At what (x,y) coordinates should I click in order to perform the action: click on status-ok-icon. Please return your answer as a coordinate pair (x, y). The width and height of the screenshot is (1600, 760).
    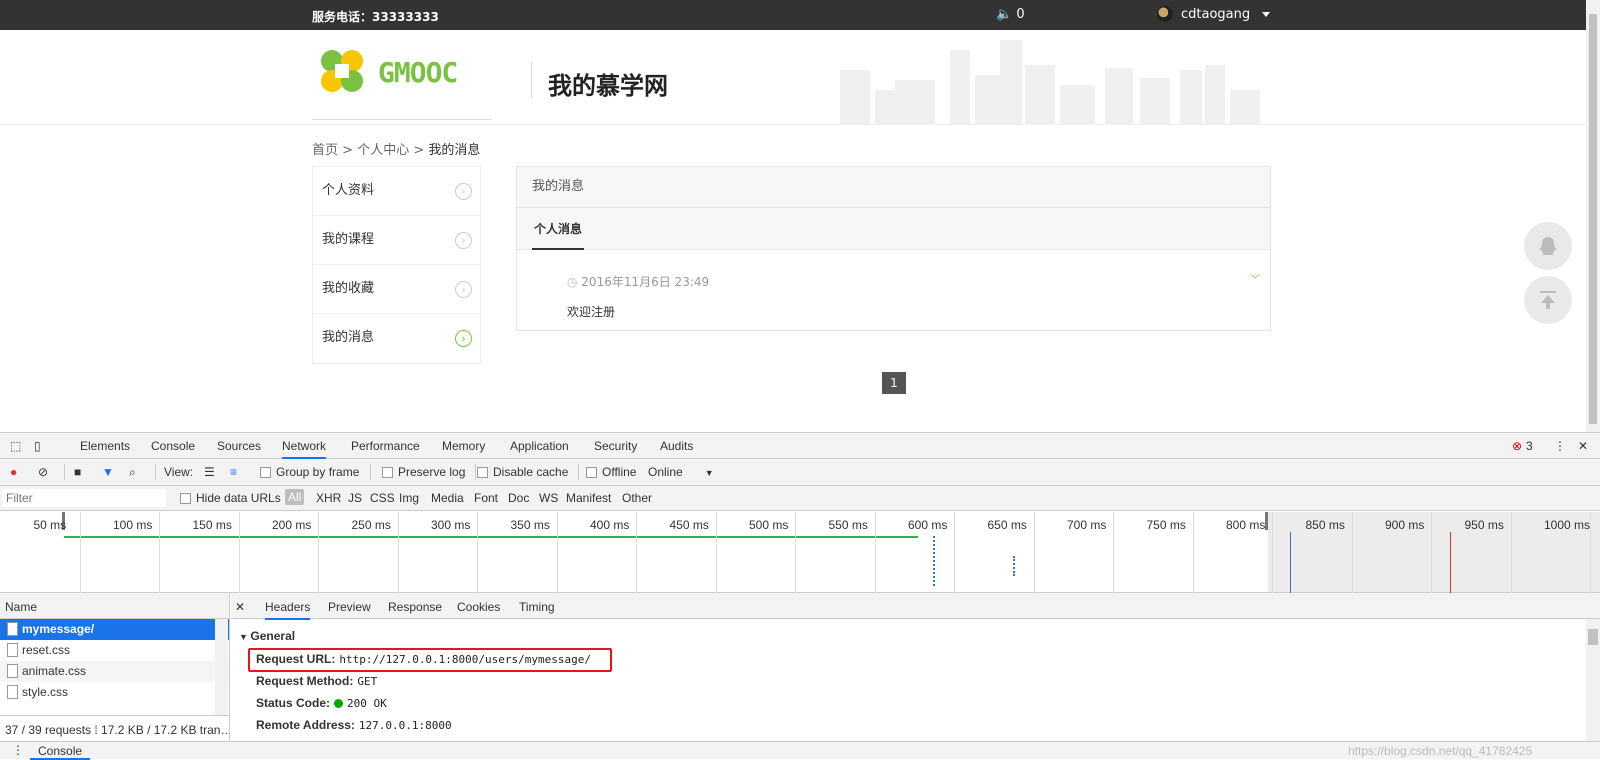
    Looking at the image, I should click on (339, 704).